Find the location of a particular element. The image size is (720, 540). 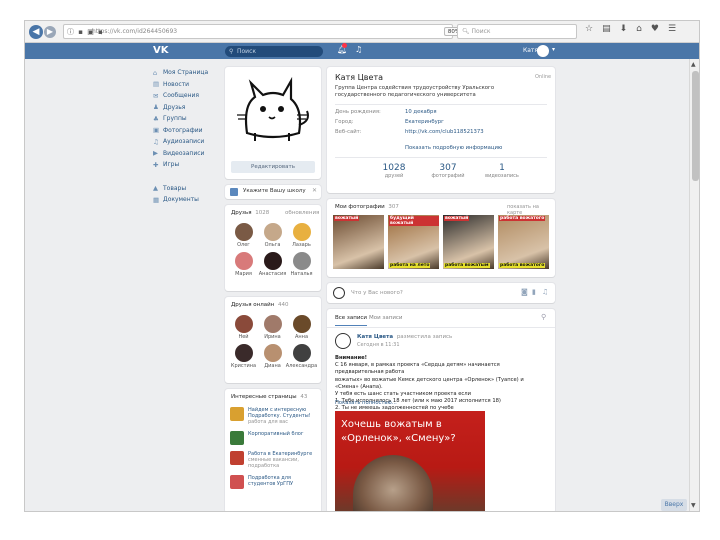

menu-item: ▤ Новости is located at coordinates (193, 85).